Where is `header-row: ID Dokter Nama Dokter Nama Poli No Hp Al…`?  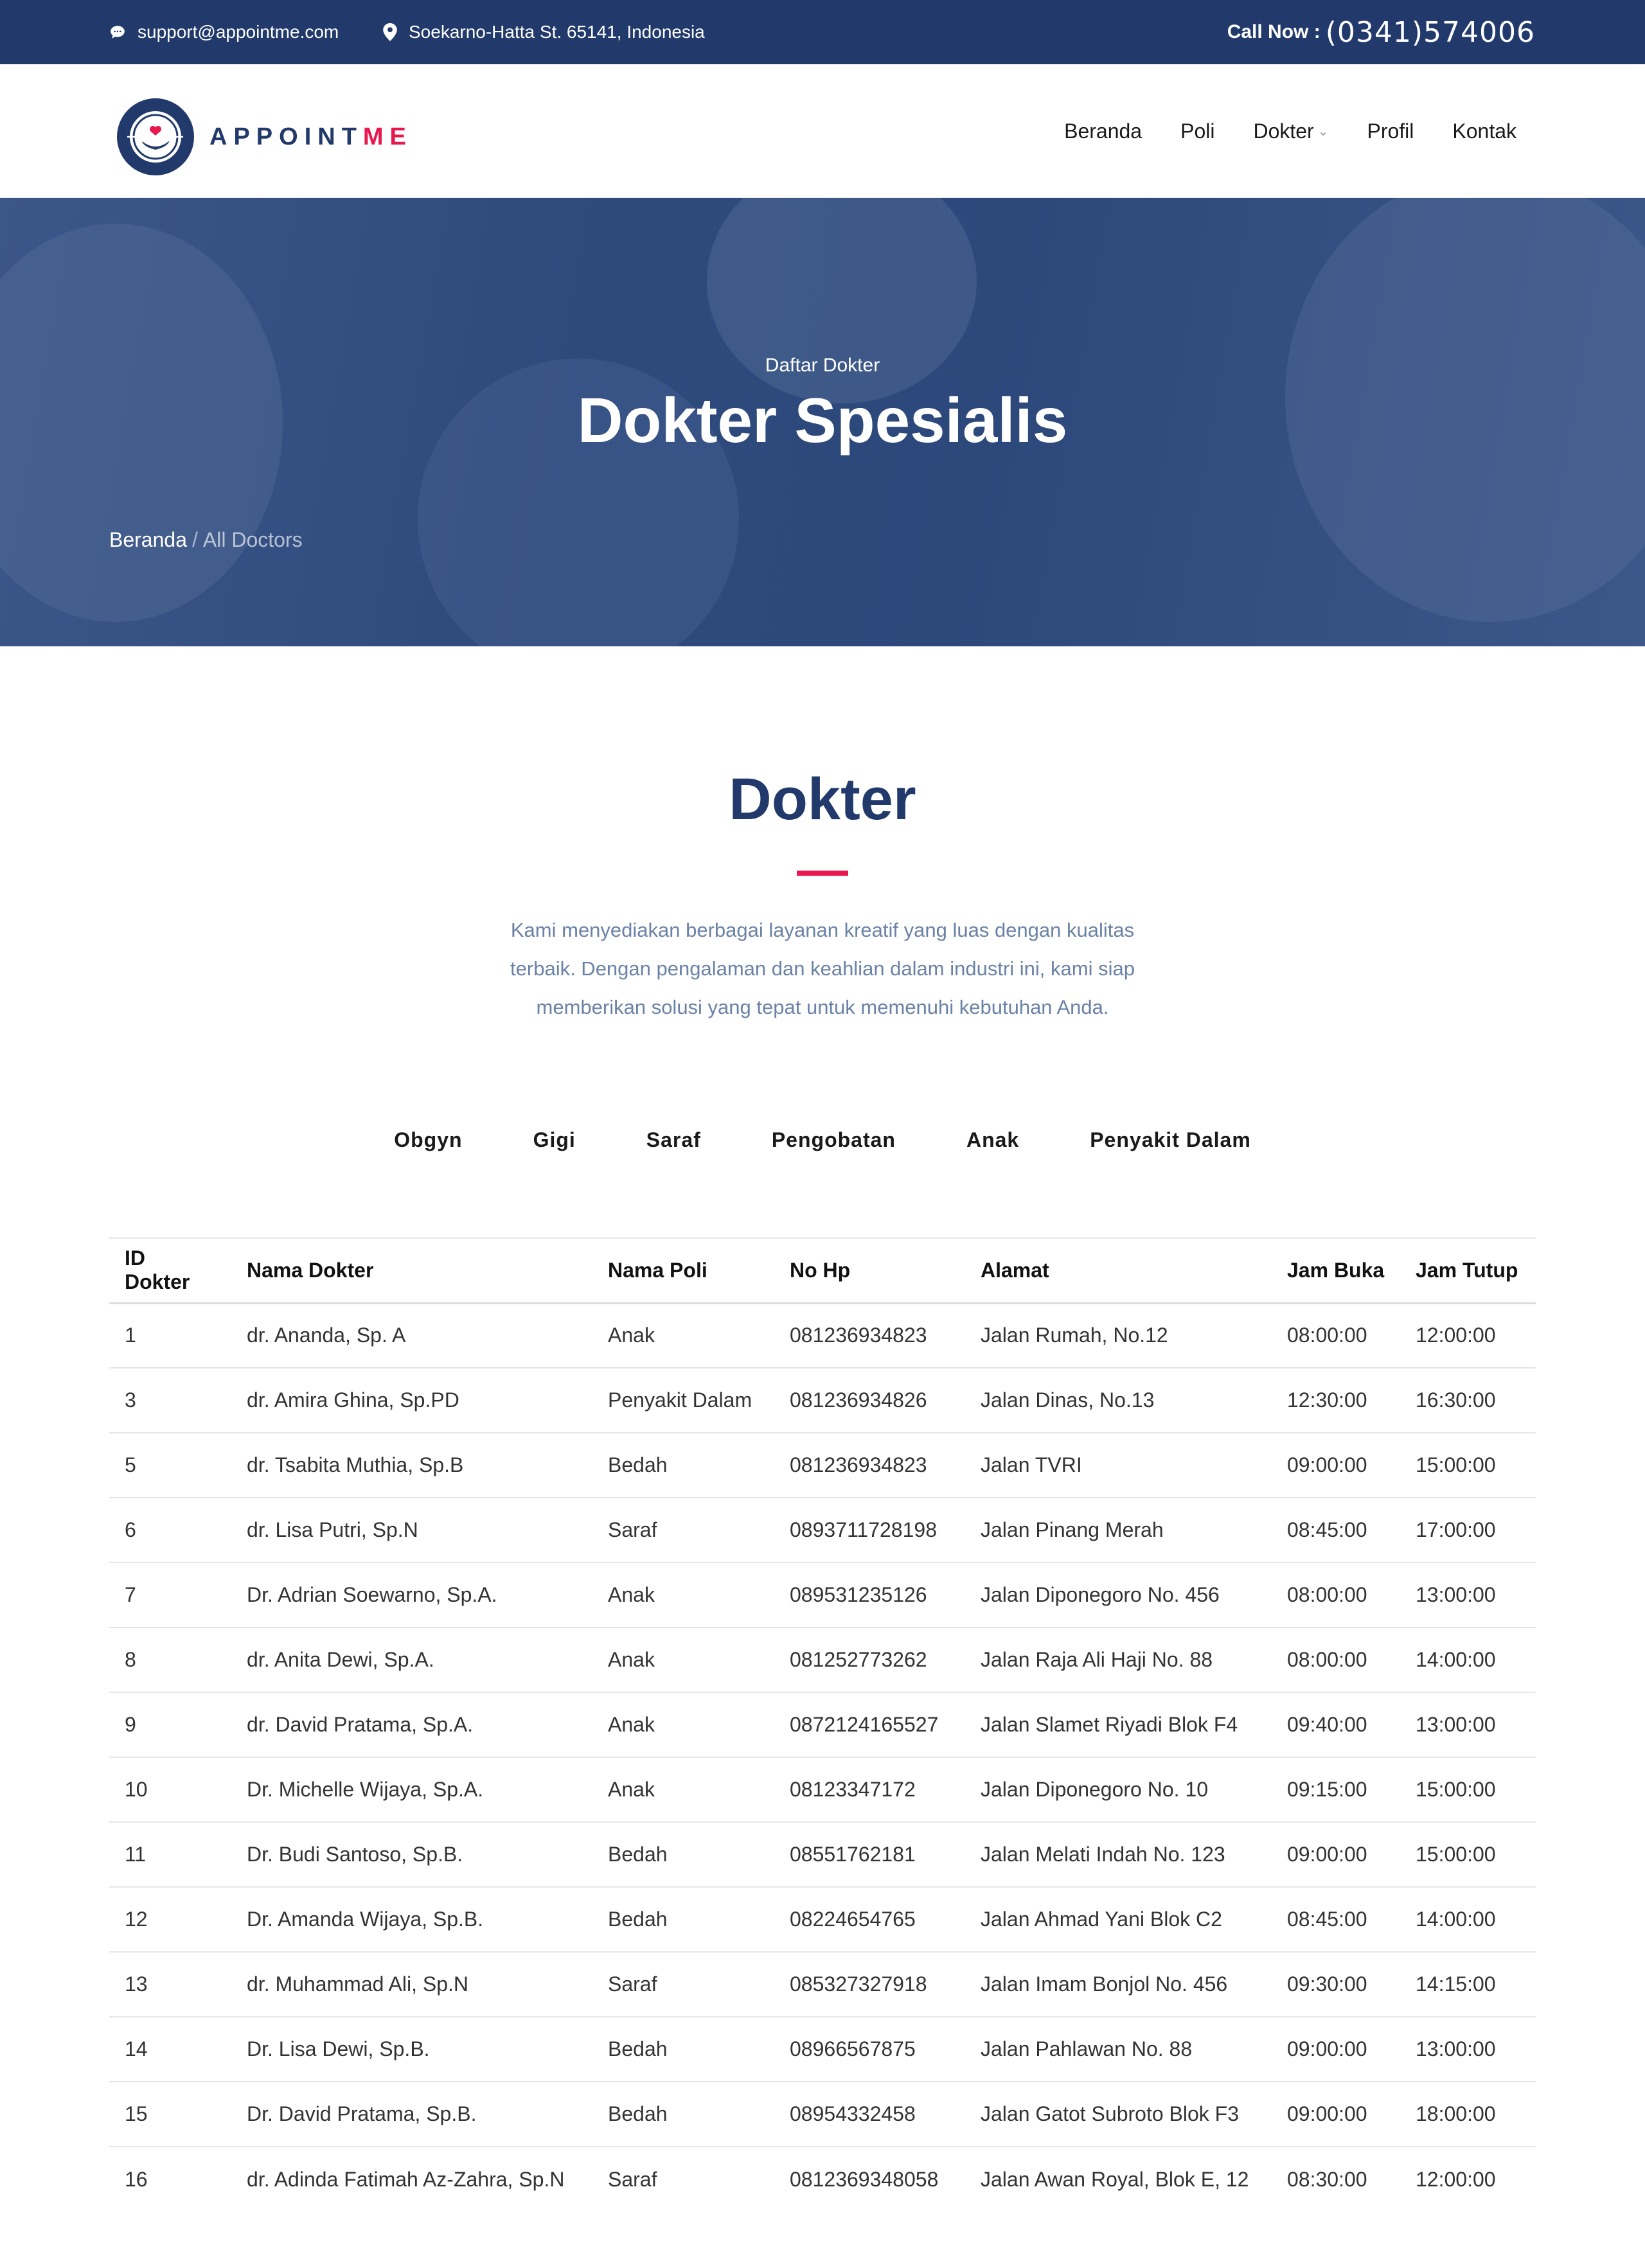
header-row: ID Dokter Nama Dokter Nama Poli No Hp Al… is located at coordinates (822, 1270).